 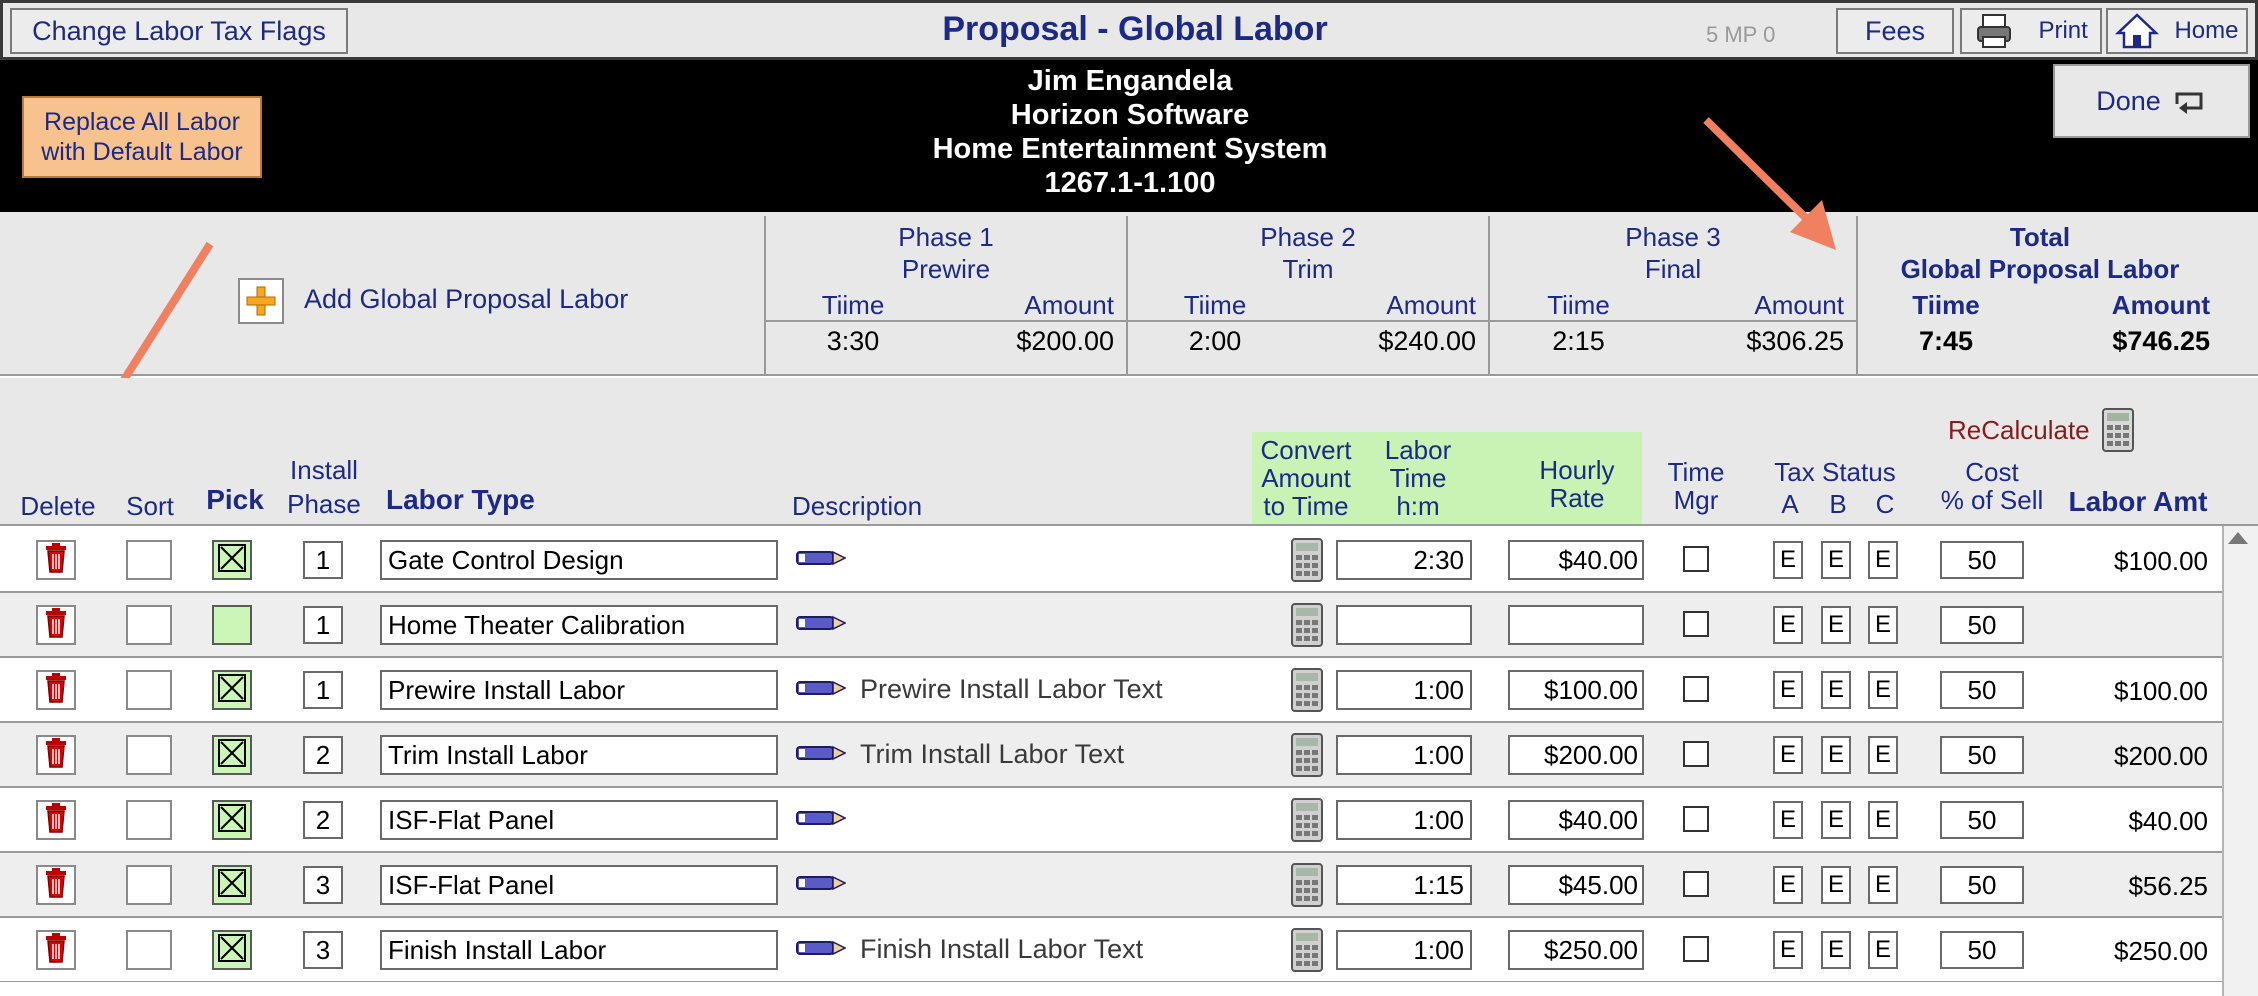 I want to click on labor-type-field: Home Theater Calibration, so click(x=579, y=625).